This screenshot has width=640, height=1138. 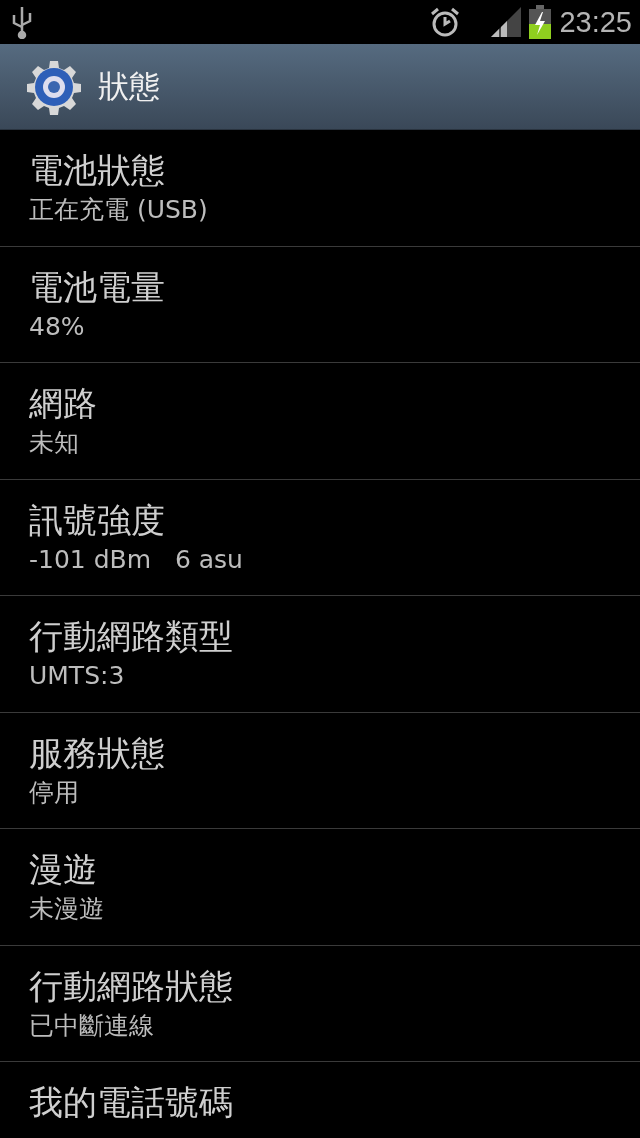 What do you see at coordinates (22, 22) in the screenshot?
I see `usb-icon` at bounding box center [22, 22].